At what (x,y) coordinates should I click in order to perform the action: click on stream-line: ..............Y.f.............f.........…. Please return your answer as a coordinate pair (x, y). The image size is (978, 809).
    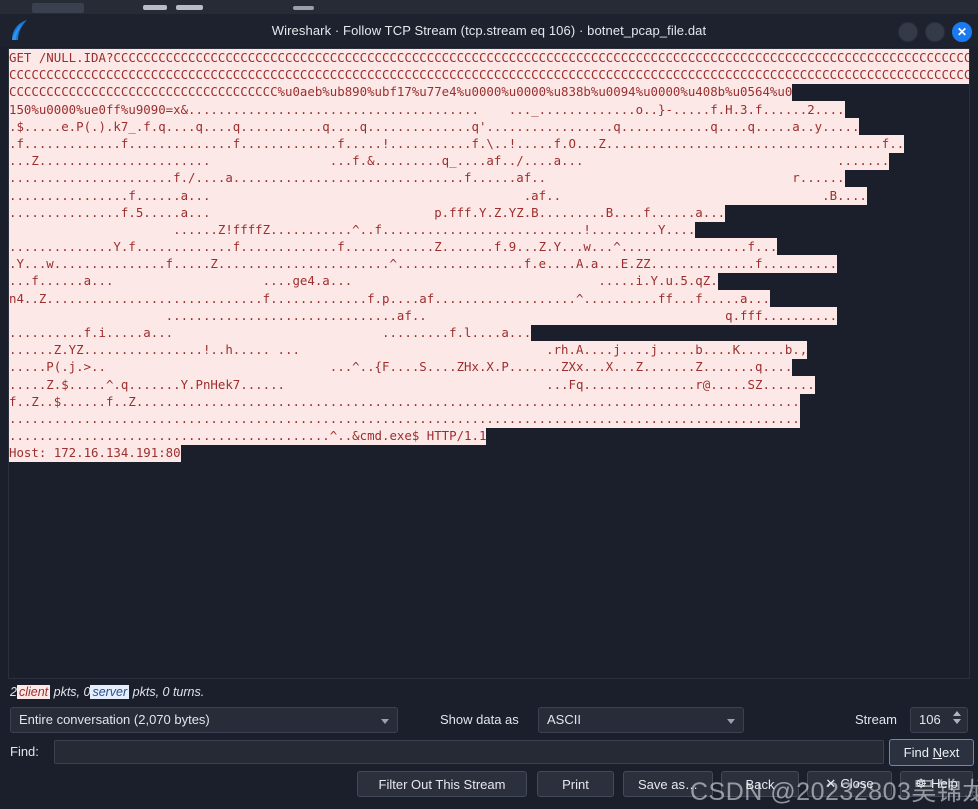
    Looking at the image, I should click on (393, 247).